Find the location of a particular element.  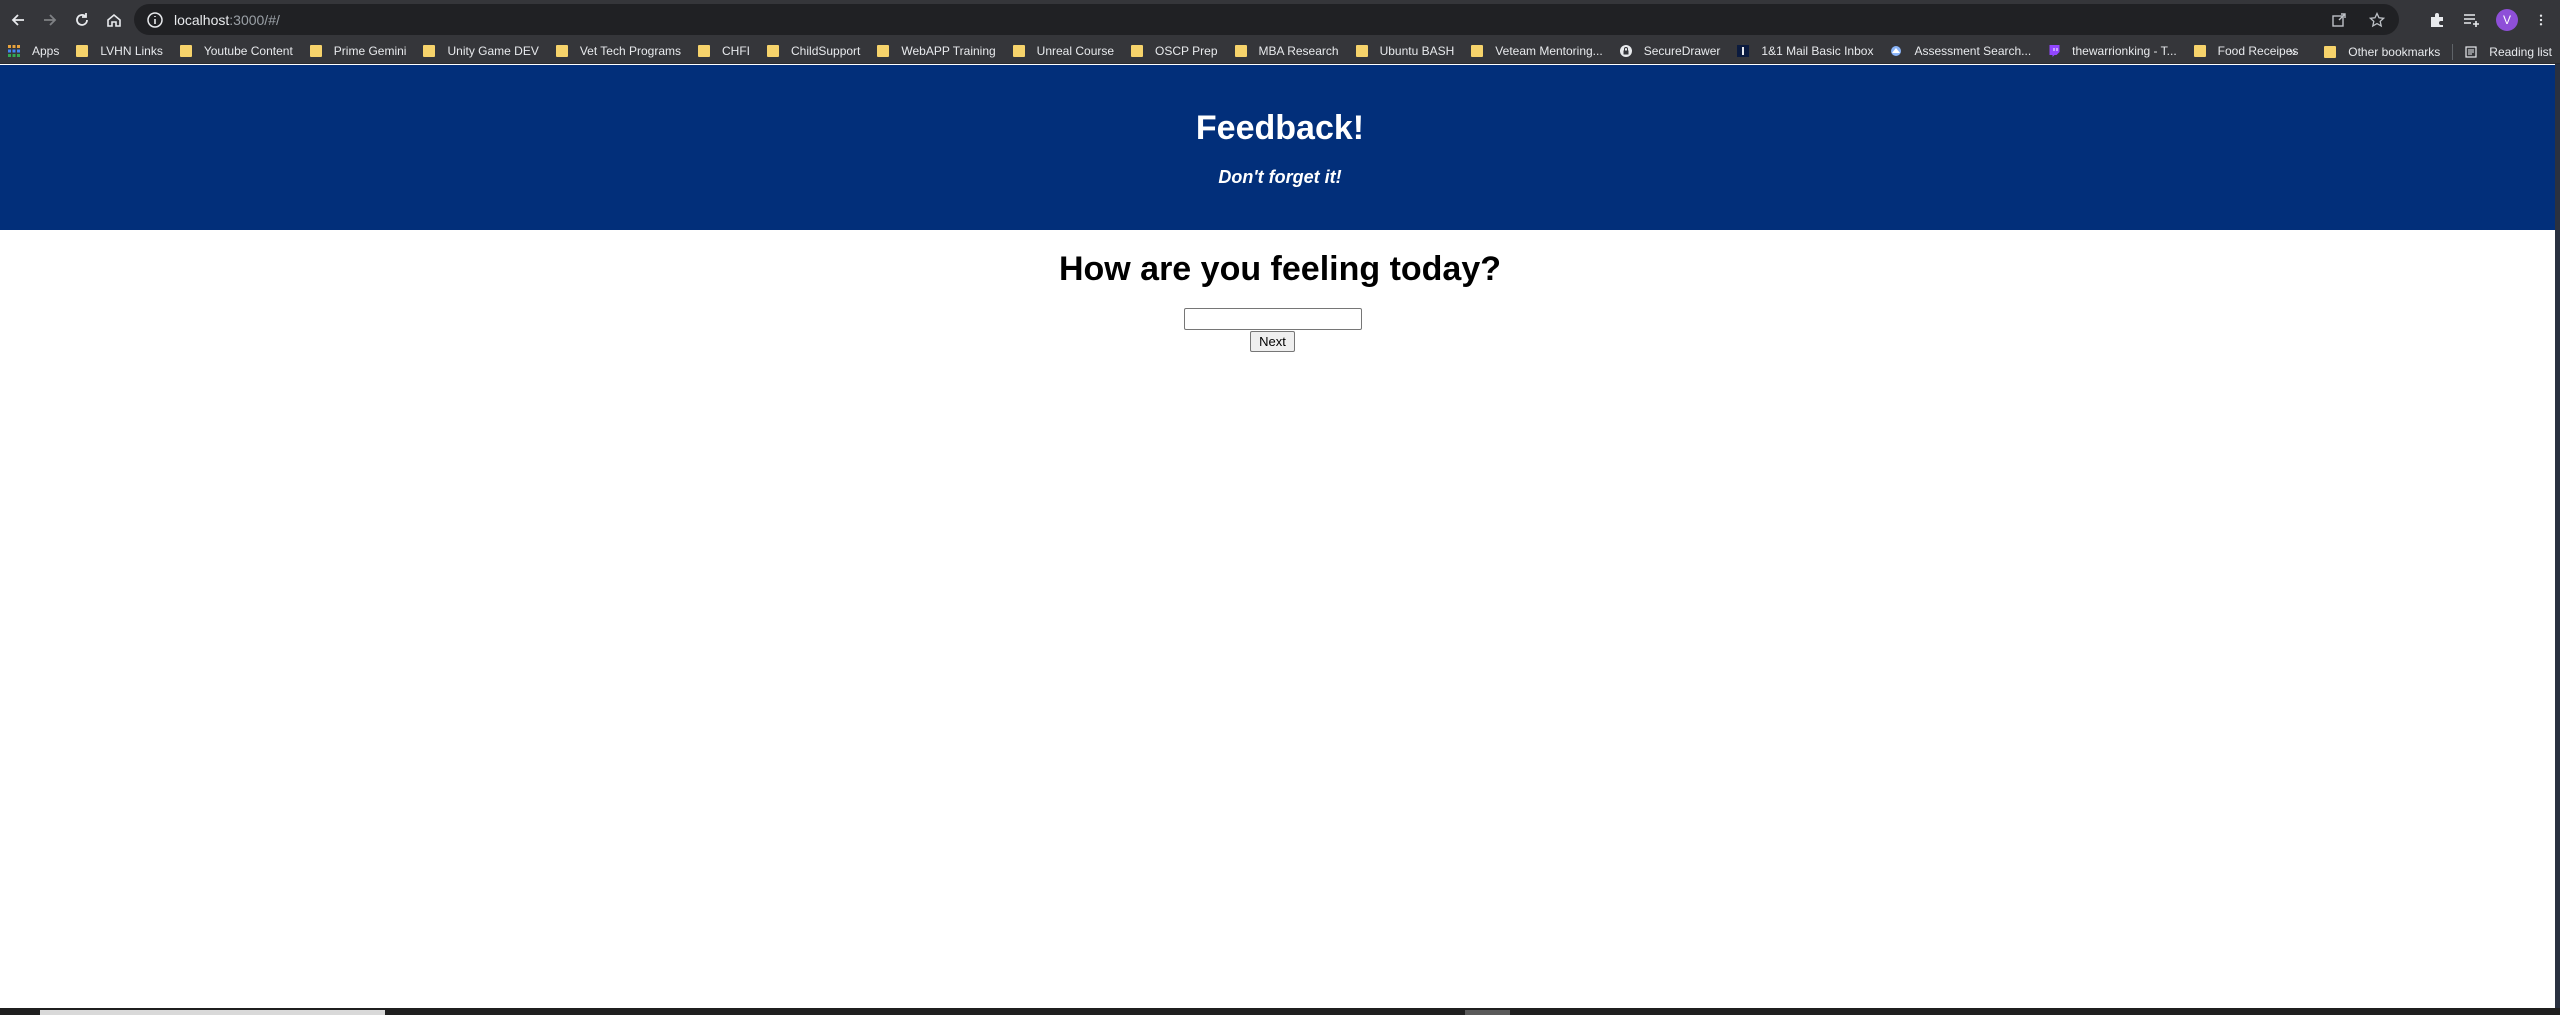

bookmark-item: WebAPP Training is located at coordinates (936, 51).